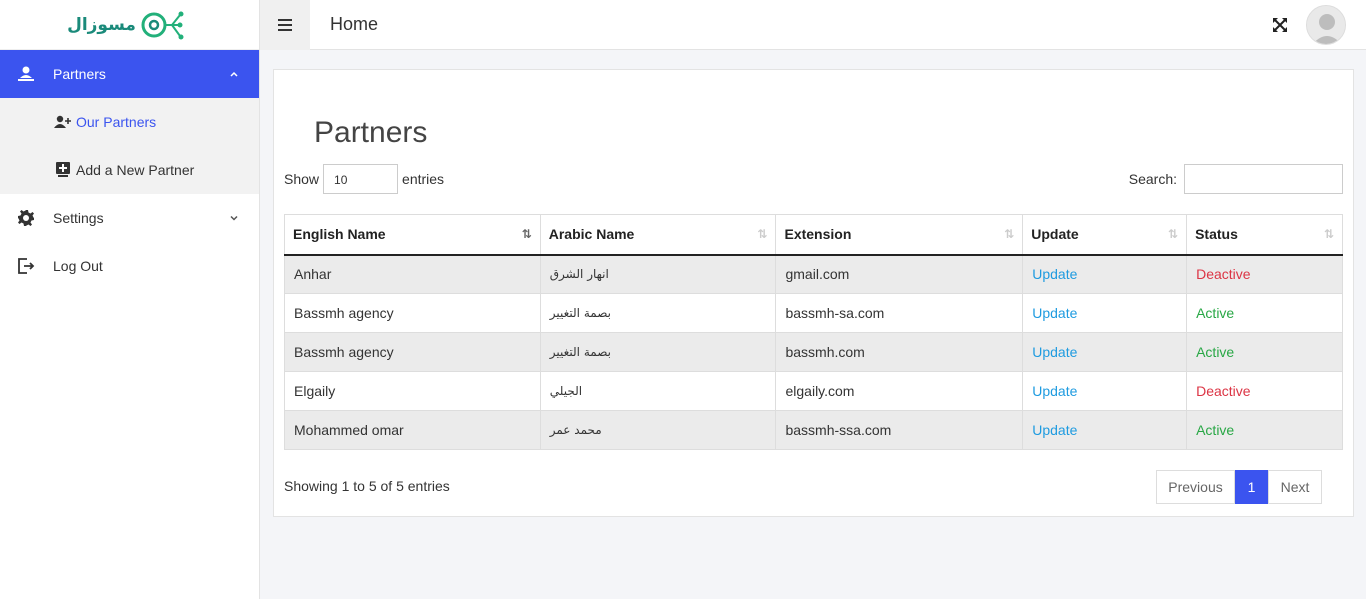 This screenshot has width=1366, height=599. What do you see at coordinates (116, 122) in the screenshot?
I see `sidebar-subitem-label: Our Partners` at bounding box center [116, 122].